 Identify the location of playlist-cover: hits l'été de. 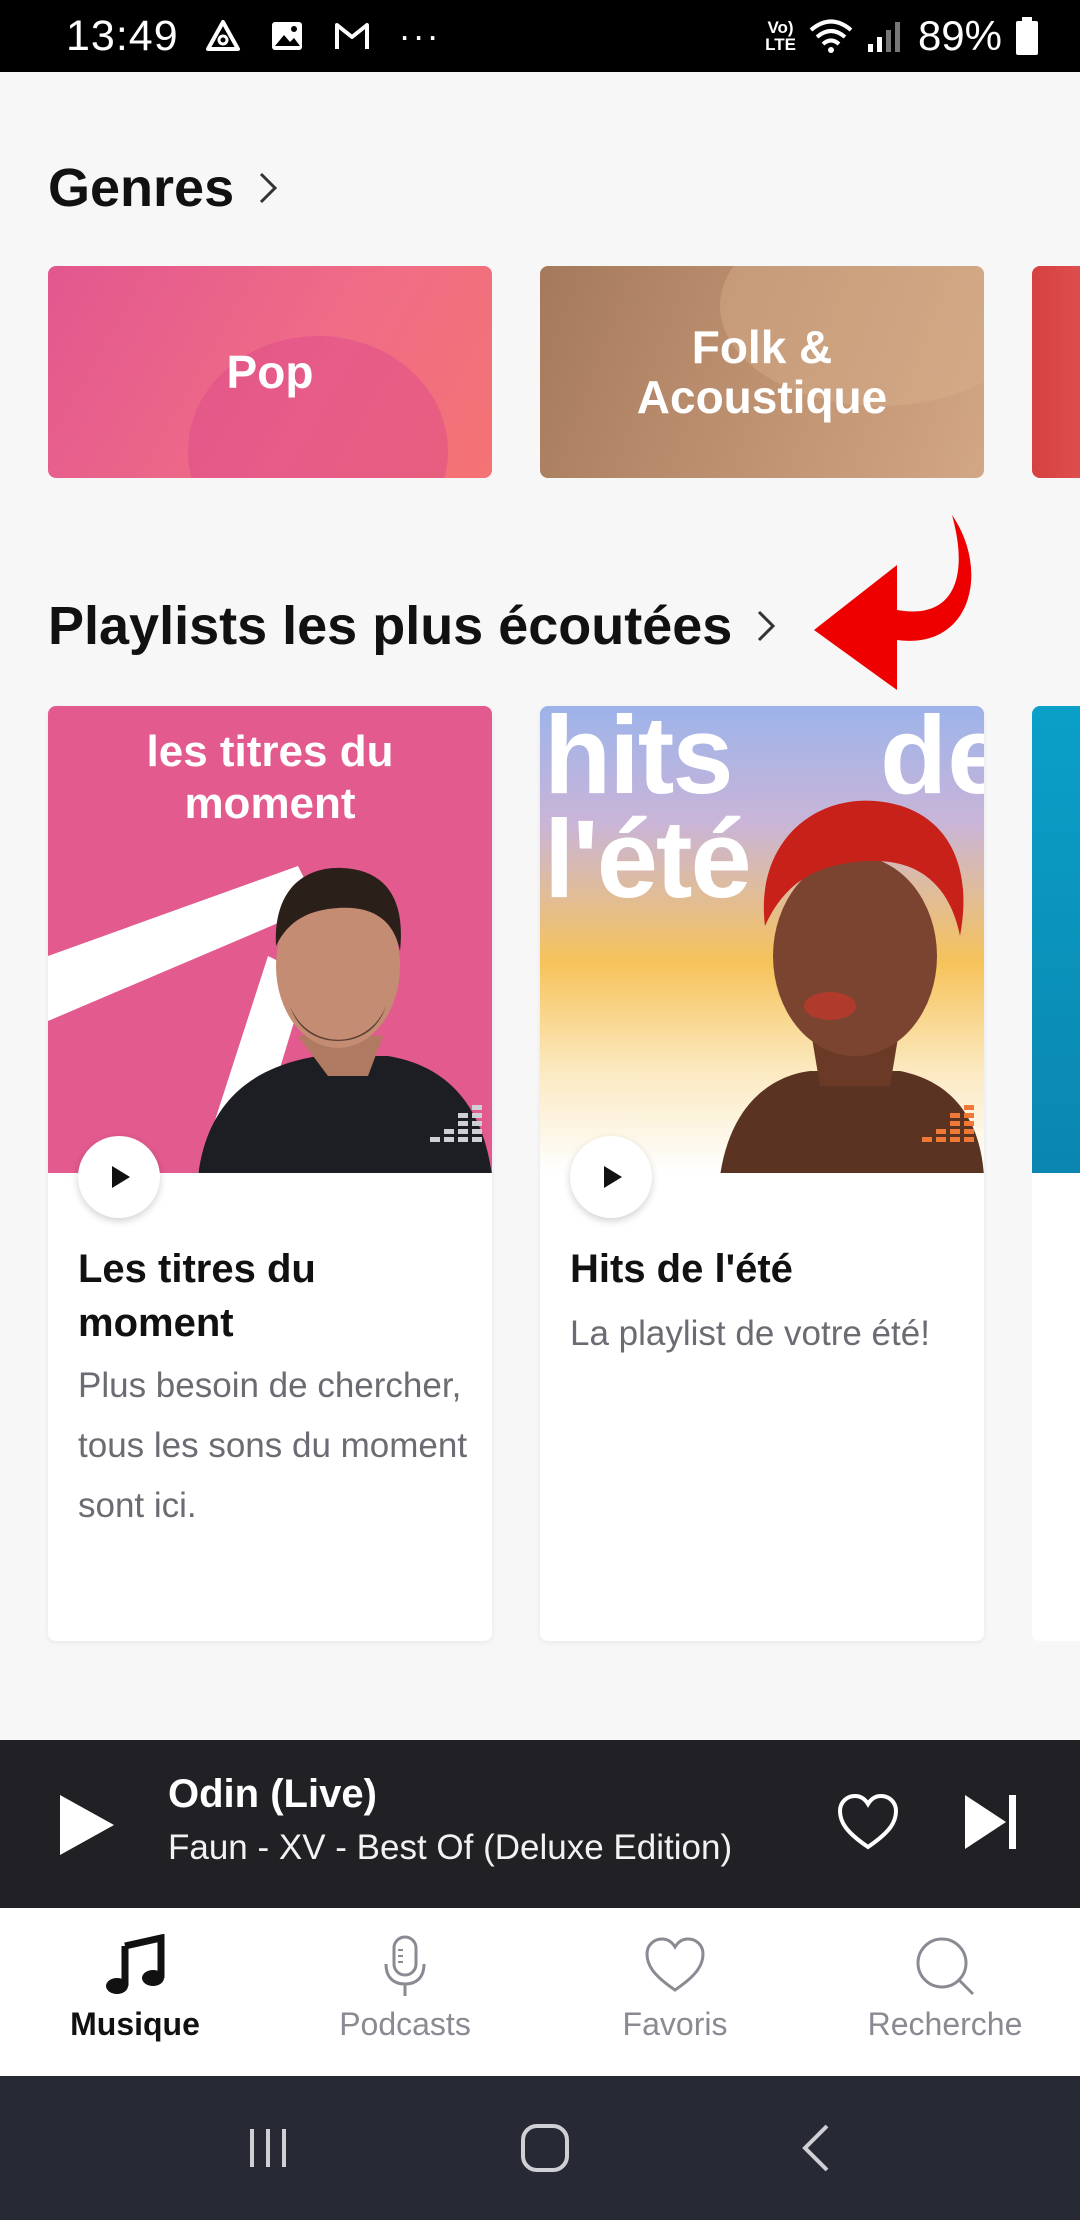
(762, 939).